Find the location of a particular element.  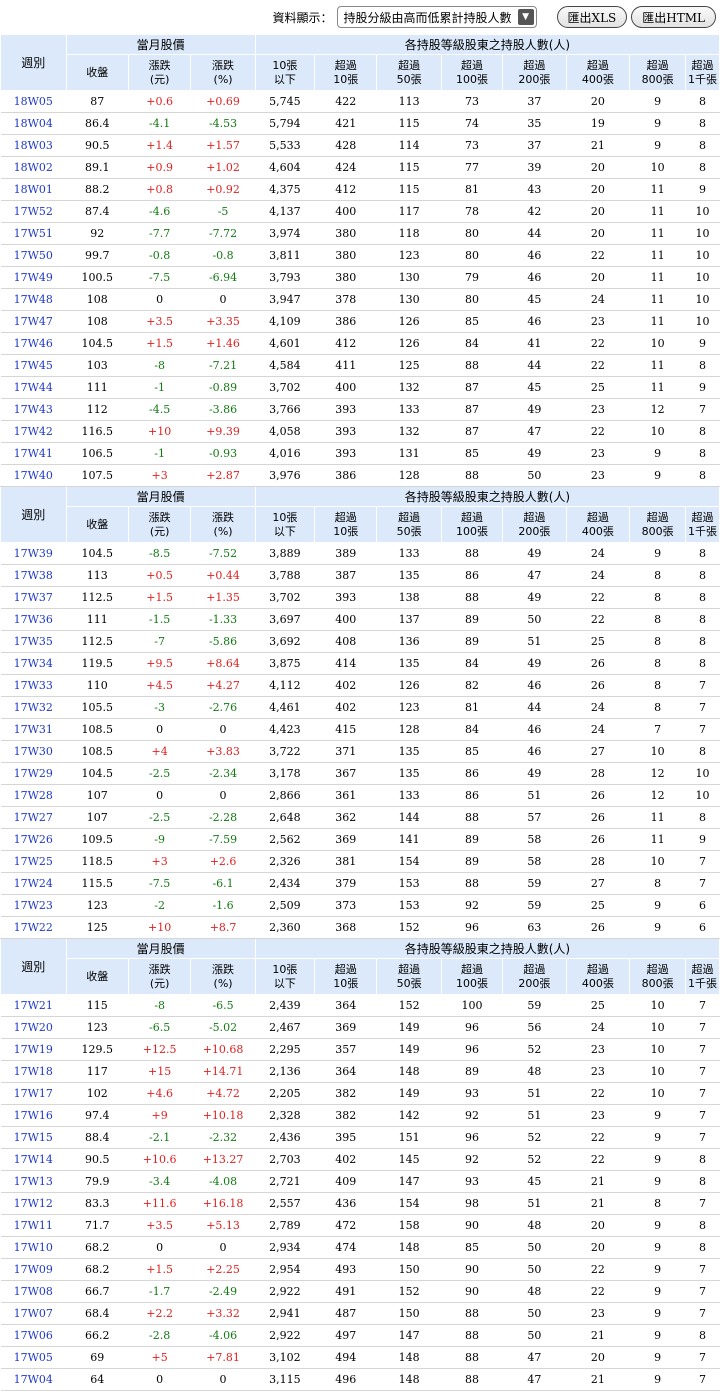

week-link: 17W20 is located at coordinates (33, 1027).